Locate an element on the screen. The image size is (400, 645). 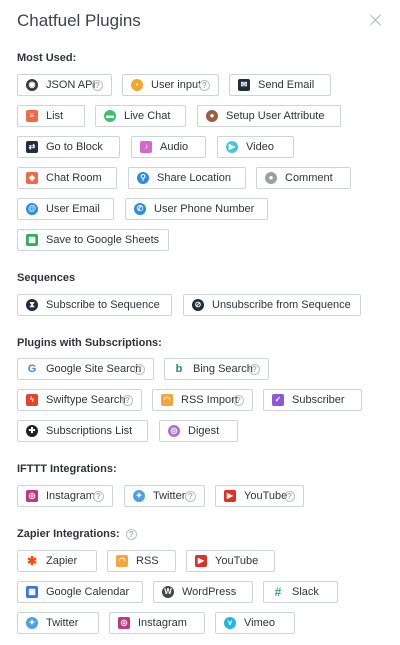
plugin-zapier-instagram: ◎ Instagram is located at coordinates (157, 623).